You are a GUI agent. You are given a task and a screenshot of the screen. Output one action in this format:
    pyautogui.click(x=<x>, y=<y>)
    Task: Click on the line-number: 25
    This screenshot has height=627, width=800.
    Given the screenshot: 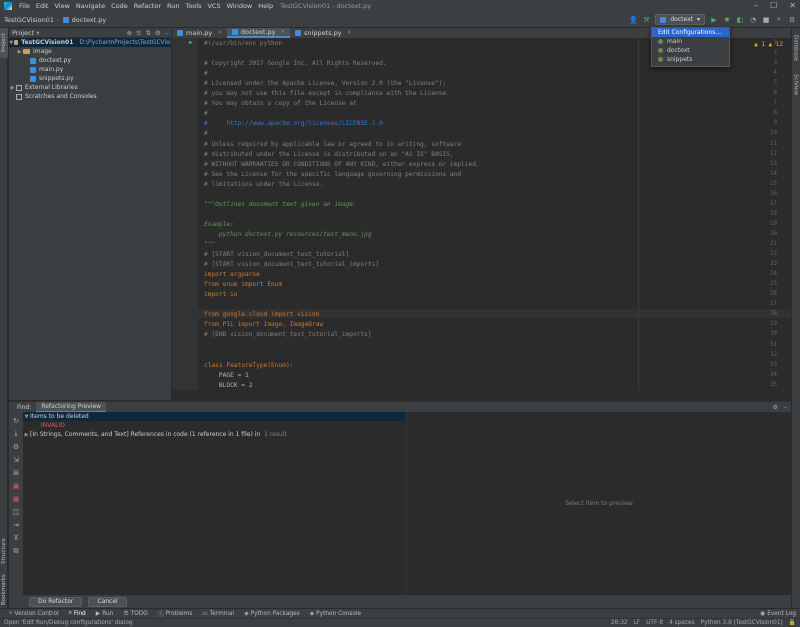 What is the action you would take?
    pyautogui.click(x=773, y=284)
    